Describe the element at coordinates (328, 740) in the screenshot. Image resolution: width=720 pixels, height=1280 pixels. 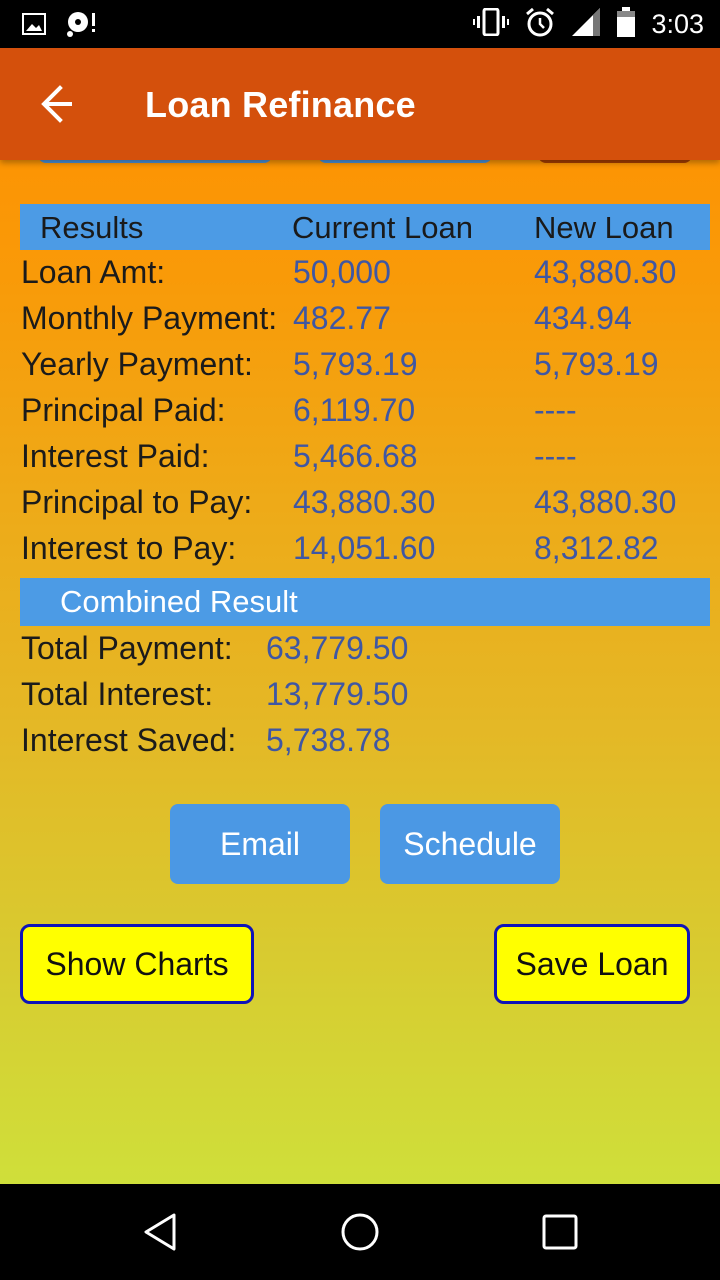
I see `row-value: 5,738.78` at that location.